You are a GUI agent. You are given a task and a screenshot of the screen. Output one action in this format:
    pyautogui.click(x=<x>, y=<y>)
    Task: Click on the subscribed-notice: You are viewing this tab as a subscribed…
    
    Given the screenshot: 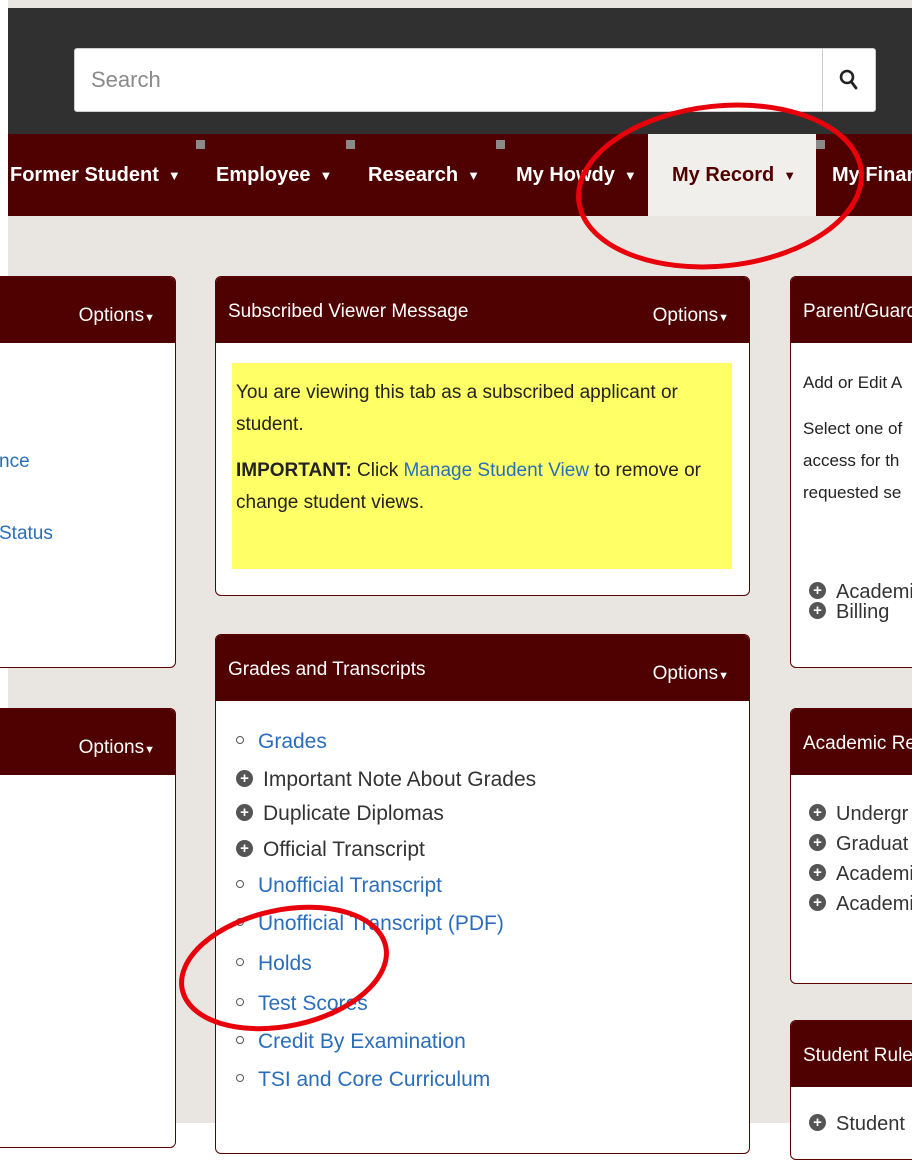 What is the action you would take?
    pyautogui.click(x=482, y=466)
    